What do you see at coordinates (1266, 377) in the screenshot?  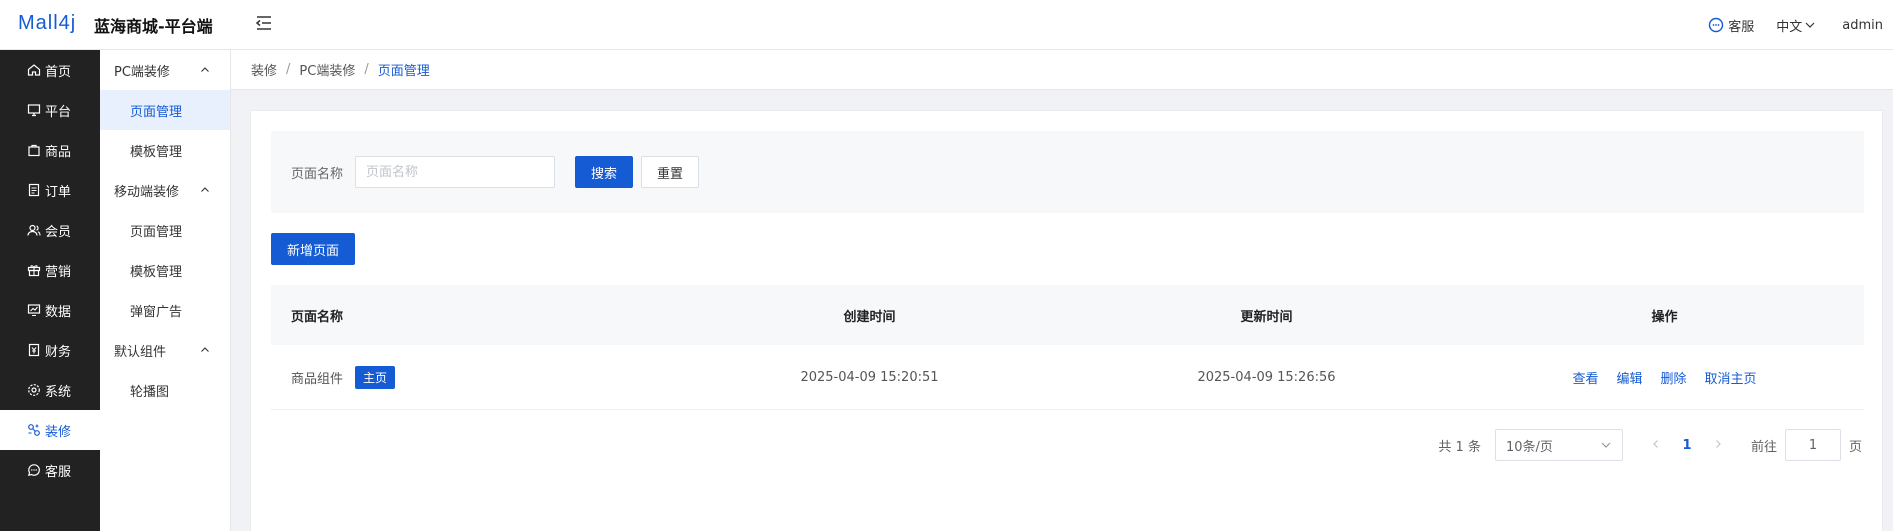 I see `updated-time-cell: 2025-04-09 15:26:56` at bounding box center [1266, 377].